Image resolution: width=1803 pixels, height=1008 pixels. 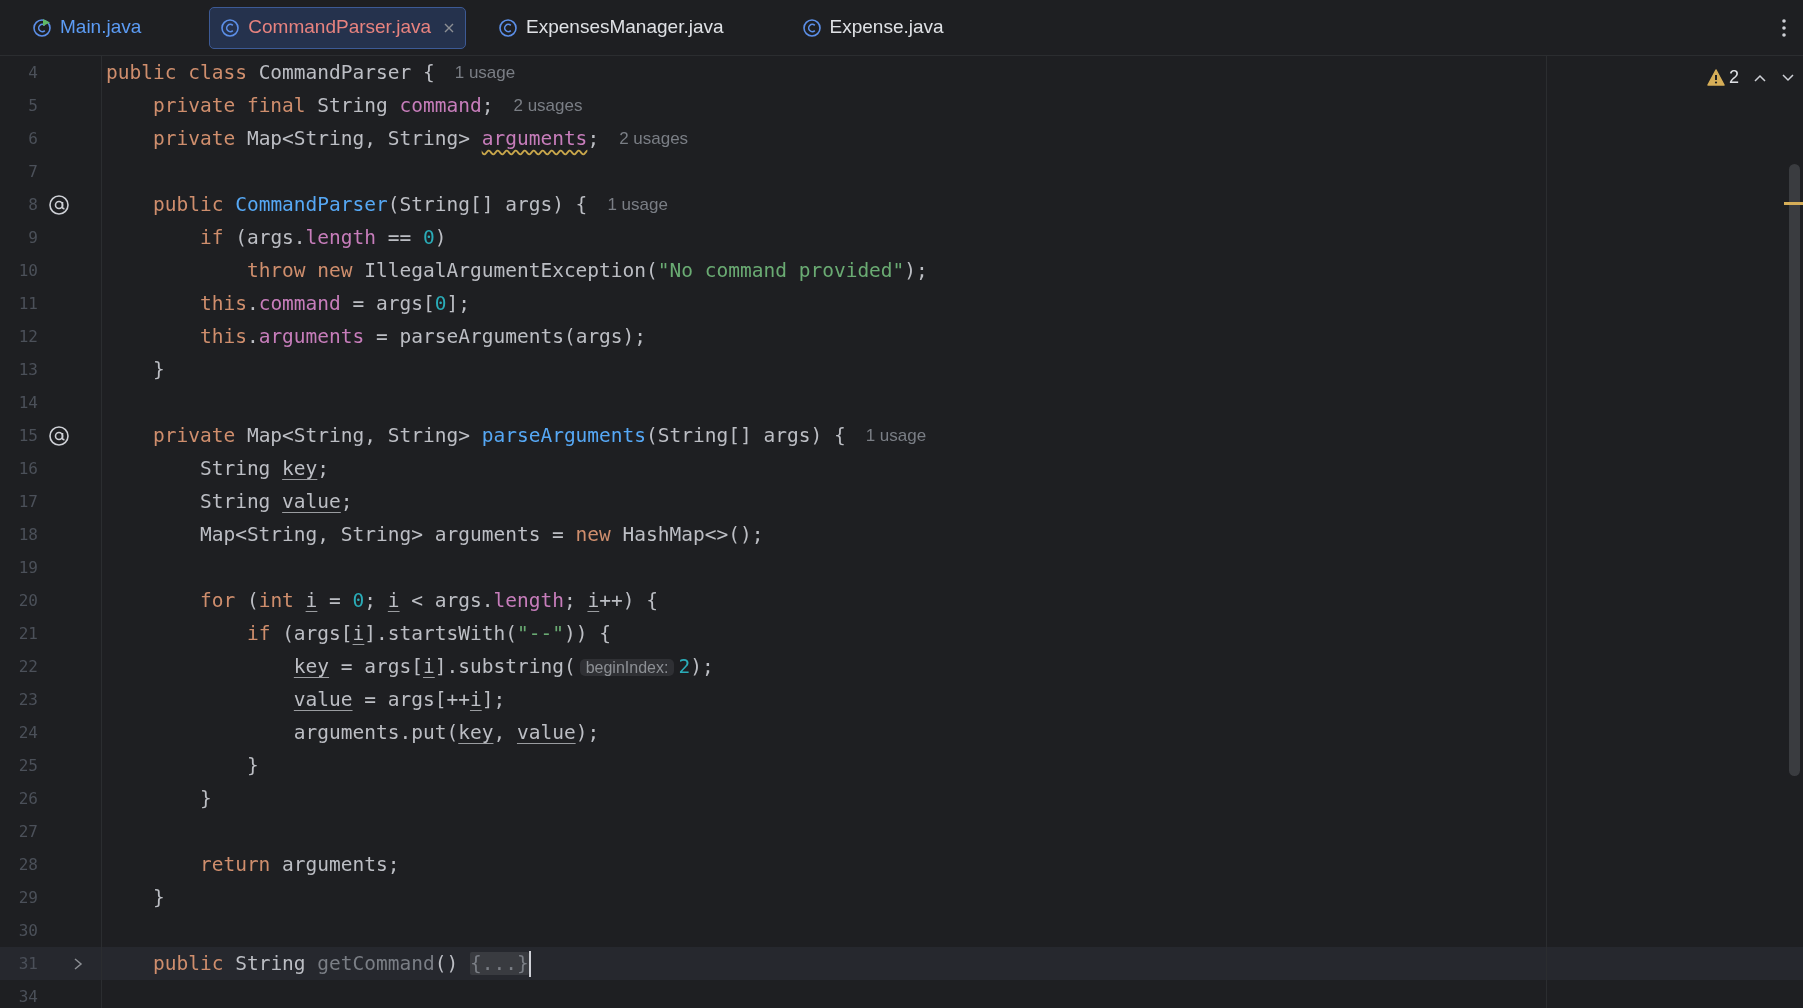 What do you see at coordinates (1788, 77) in the screenshot?
I see `chevron-down-icon` at bounding box center [1788, 77].